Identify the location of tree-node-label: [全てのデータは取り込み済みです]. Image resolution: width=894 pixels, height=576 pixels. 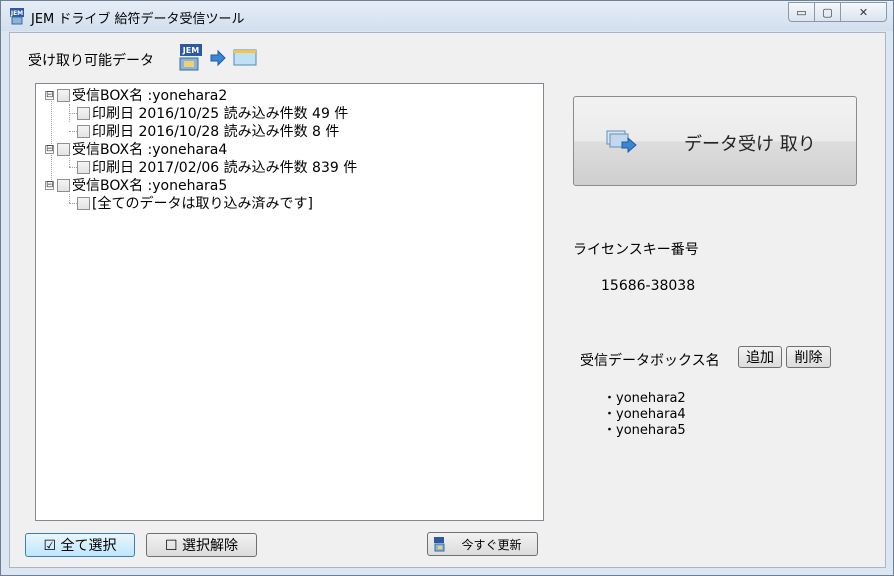
(202, 204).